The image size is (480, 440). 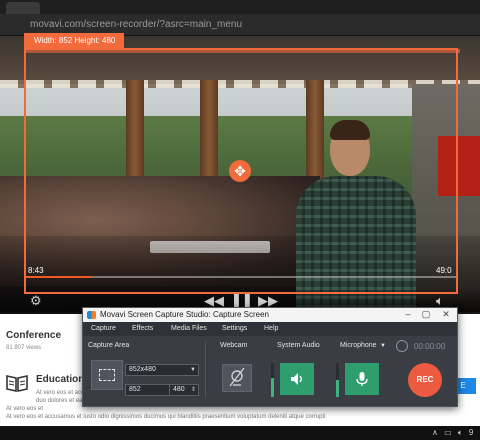 What do you see at coordinates (135, 389) in the screenshot?
I see `width-value: 852` at bounding box center [135, 389].